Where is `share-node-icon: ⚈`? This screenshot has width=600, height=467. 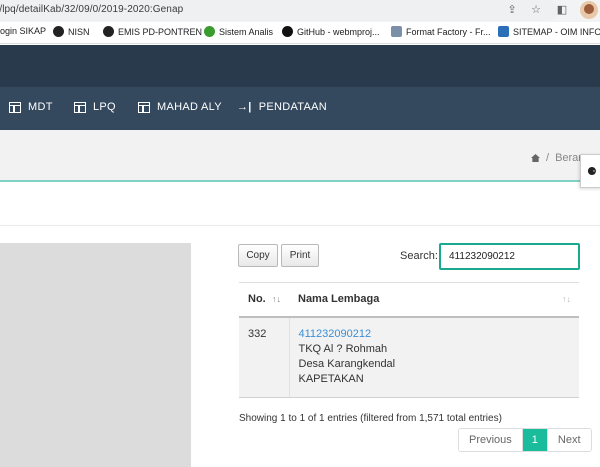
share-node-icon: ⚈ is located at coordinates (592, 172).